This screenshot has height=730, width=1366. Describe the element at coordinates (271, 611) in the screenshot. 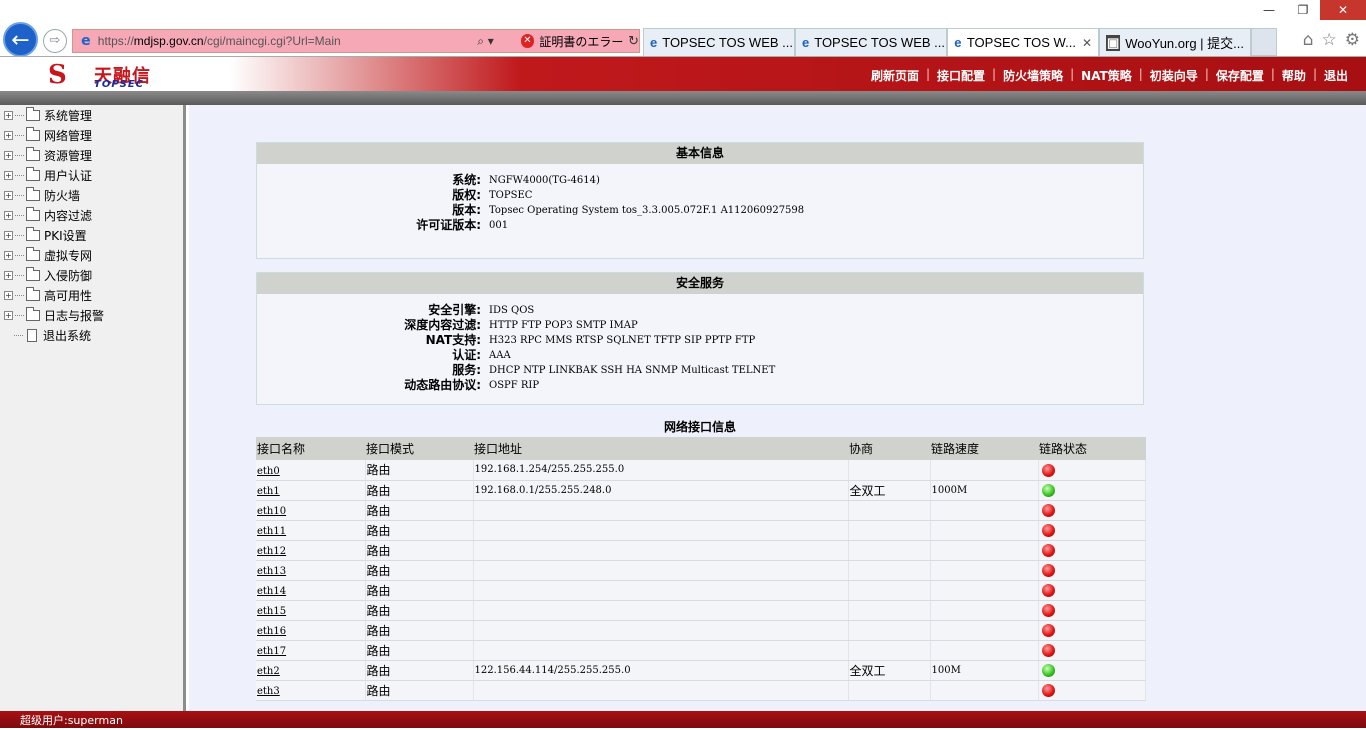

I see `interface-link: eth15` at that location.